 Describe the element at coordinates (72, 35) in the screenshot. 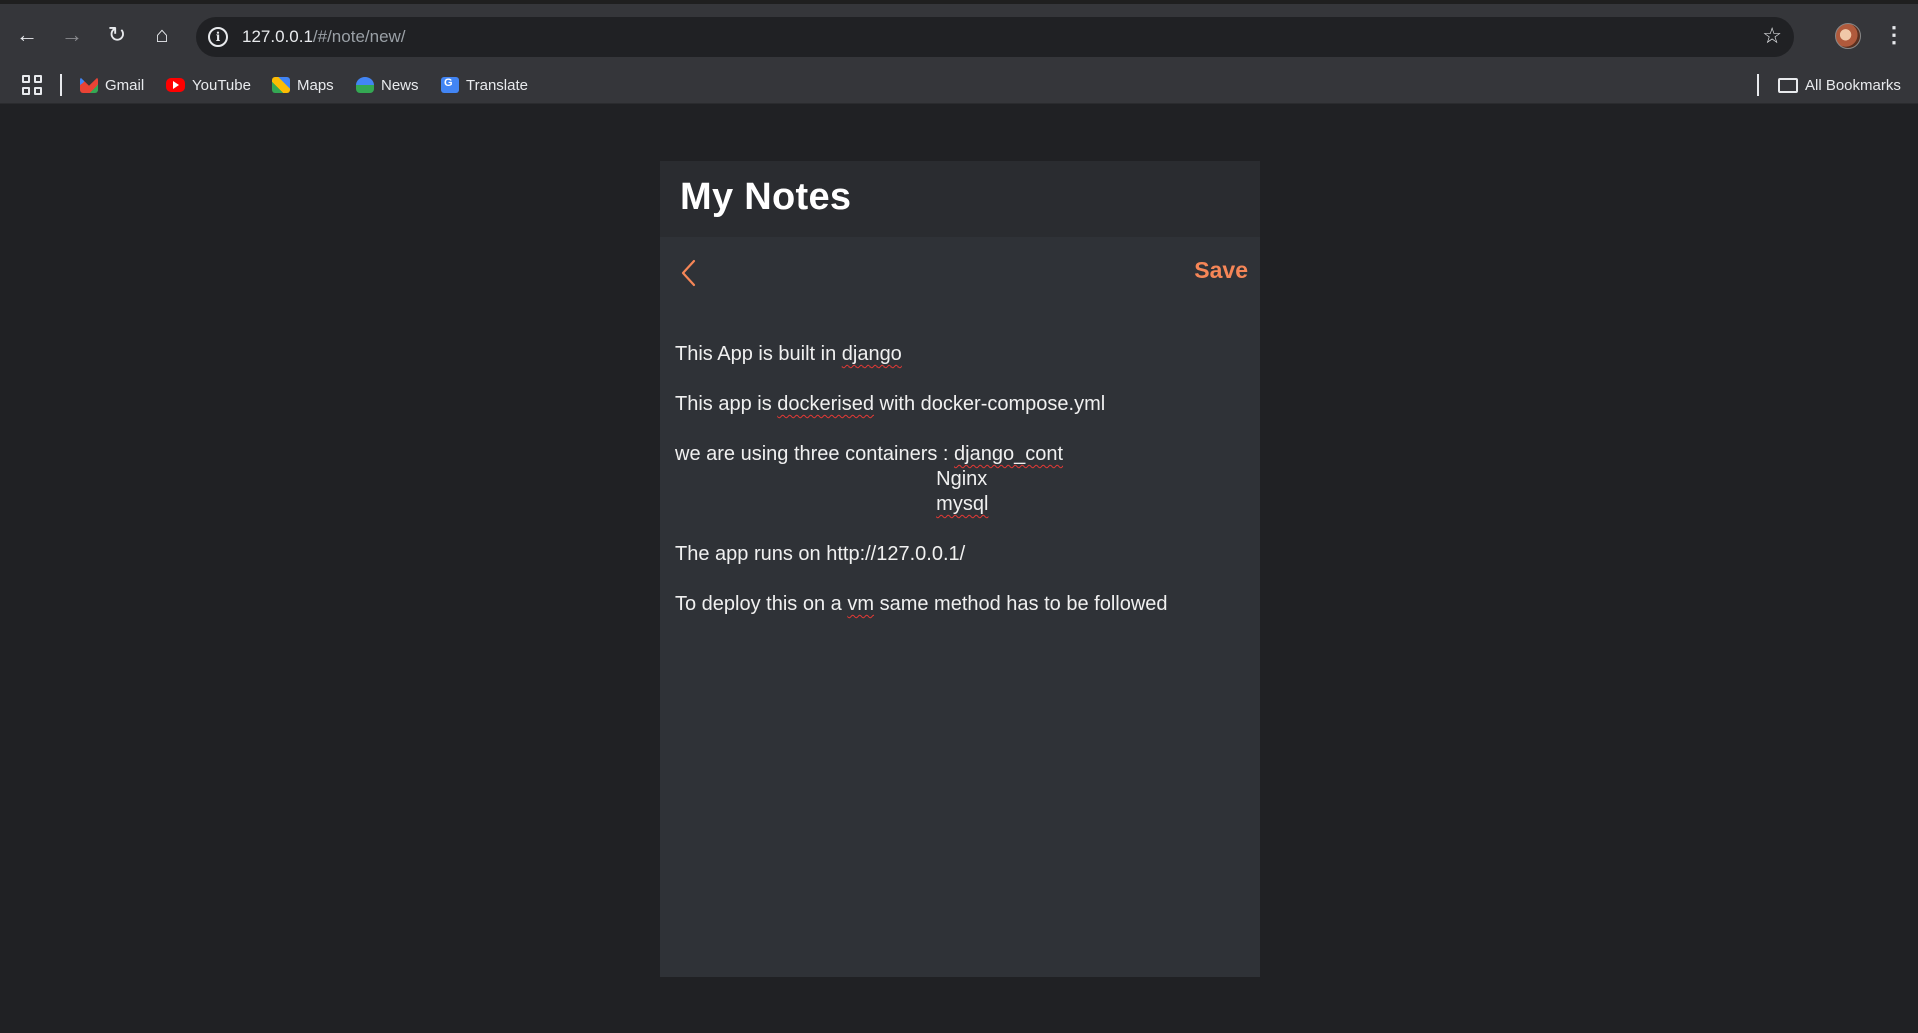

I see `forward-arrow-icon: →` at that location.